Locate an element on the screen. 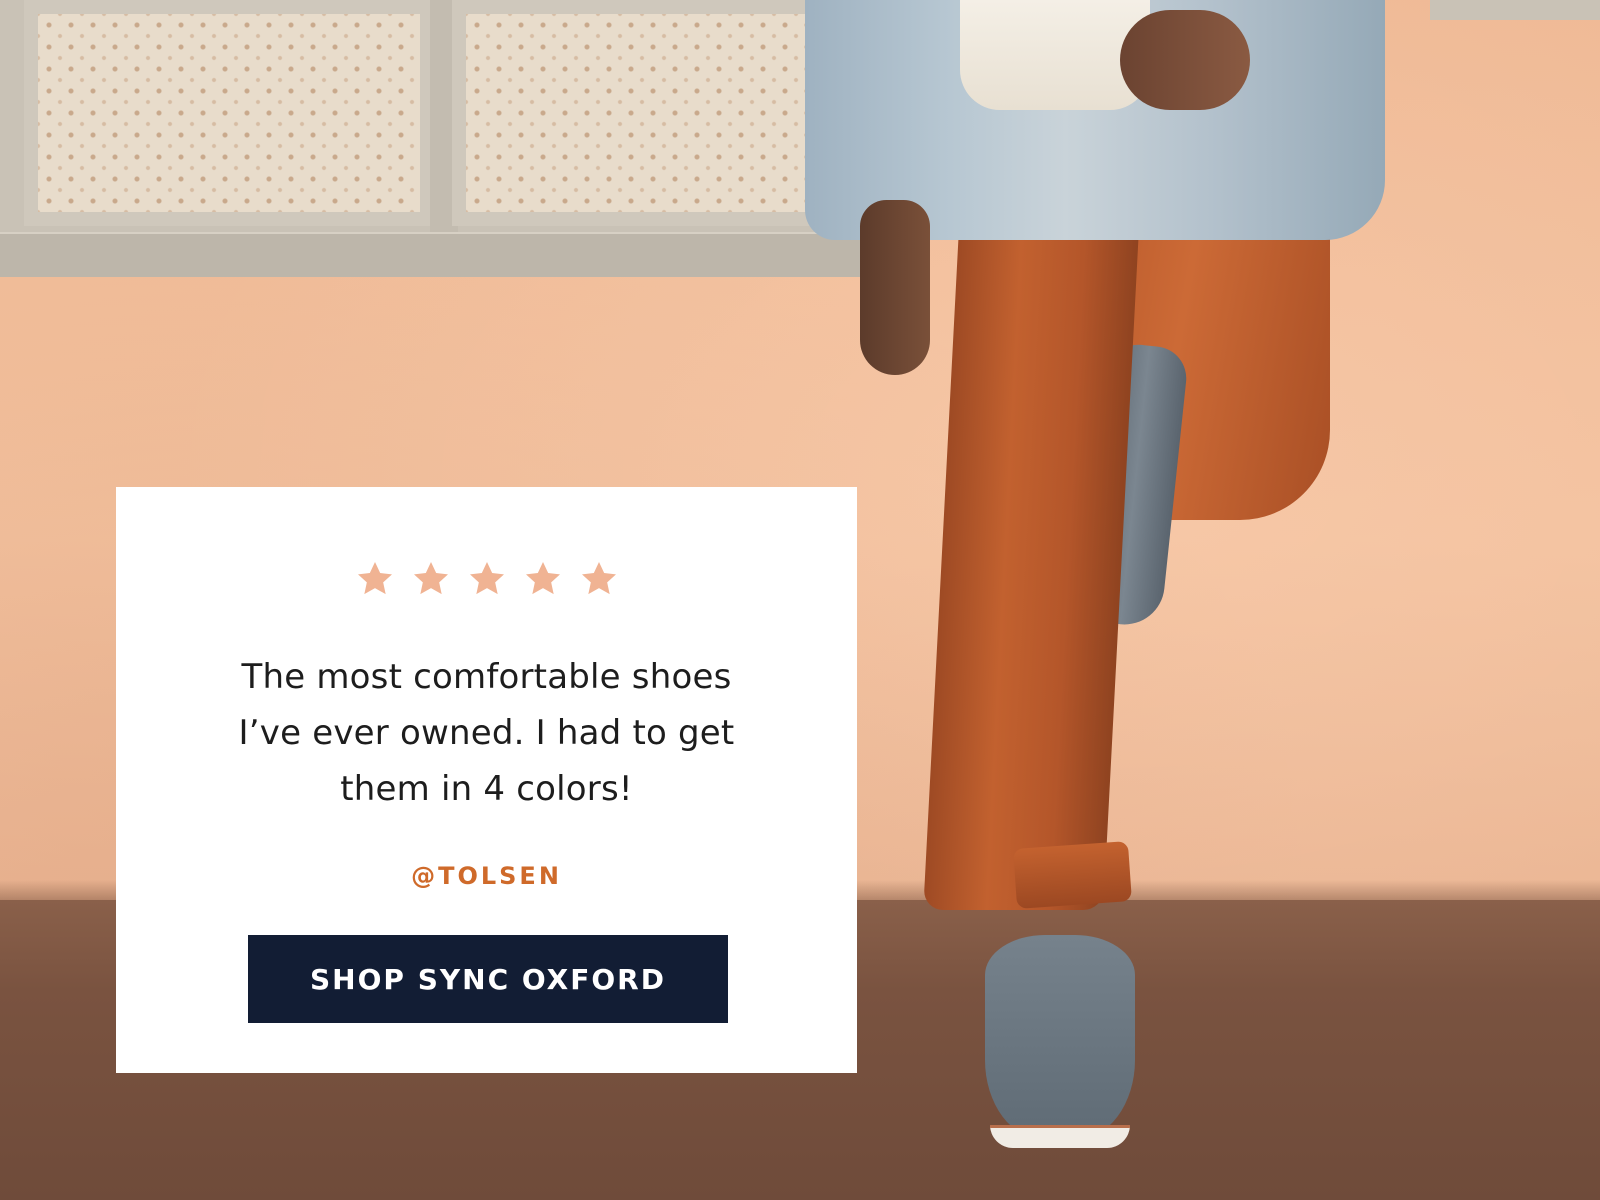 This screenshot has height=1200, width=1600. review-quote-line: I’ve ever owned. I had to get is located at coordinates (486, 733).